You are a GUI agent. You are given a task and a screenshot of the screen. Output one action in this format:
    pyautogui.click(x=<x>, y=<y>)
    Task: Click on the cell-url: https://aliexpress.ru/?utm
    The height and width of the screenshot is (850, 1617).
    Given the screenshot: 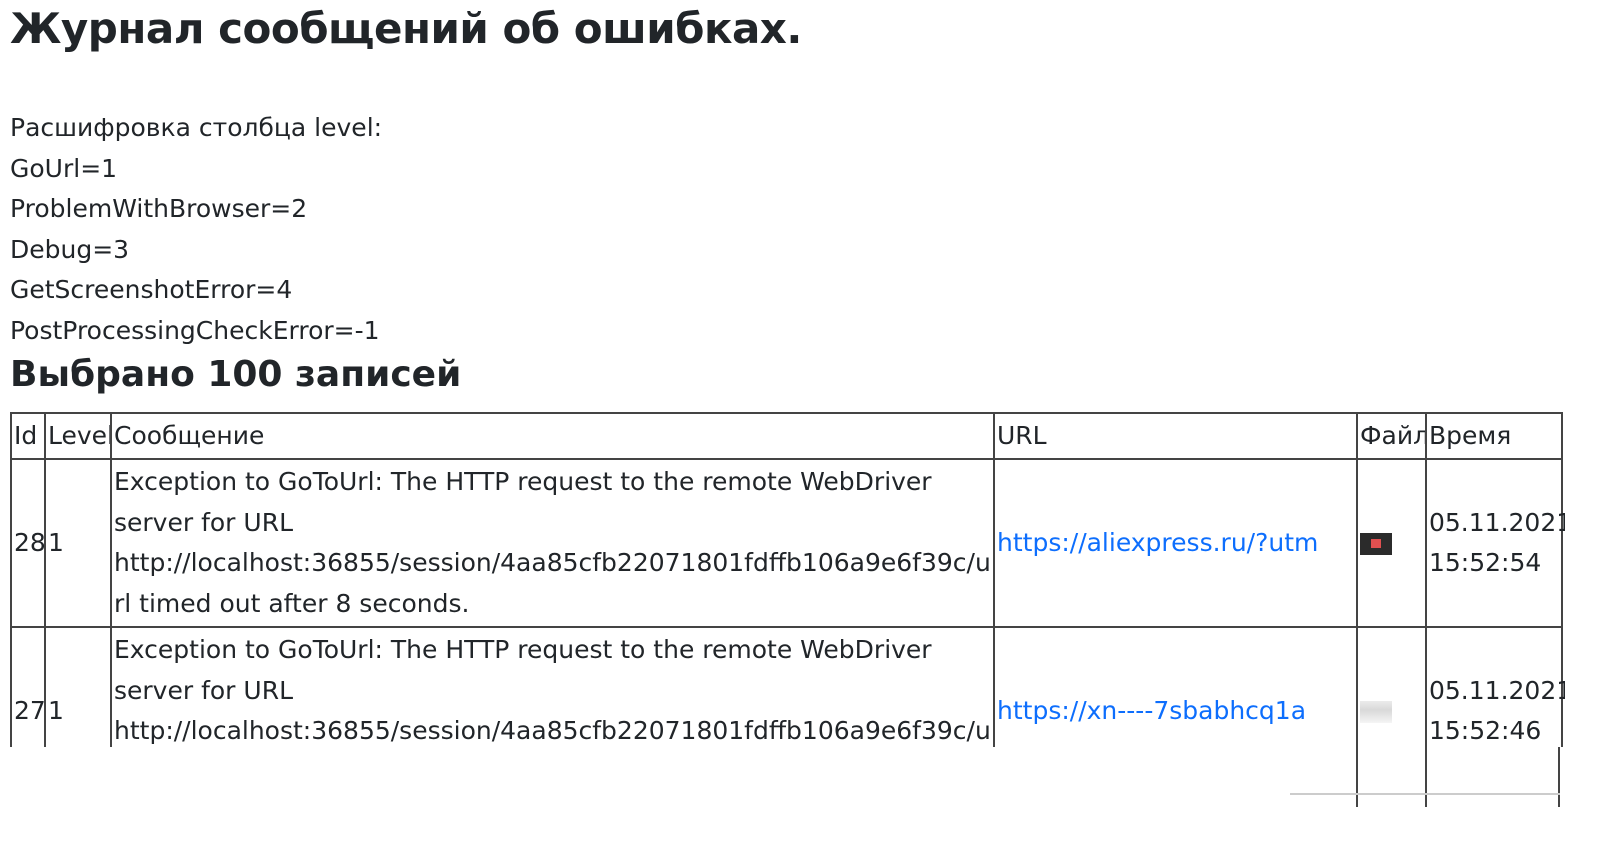 What is the action you would take?
    pyautogui.click(x=1175, y=543)
    